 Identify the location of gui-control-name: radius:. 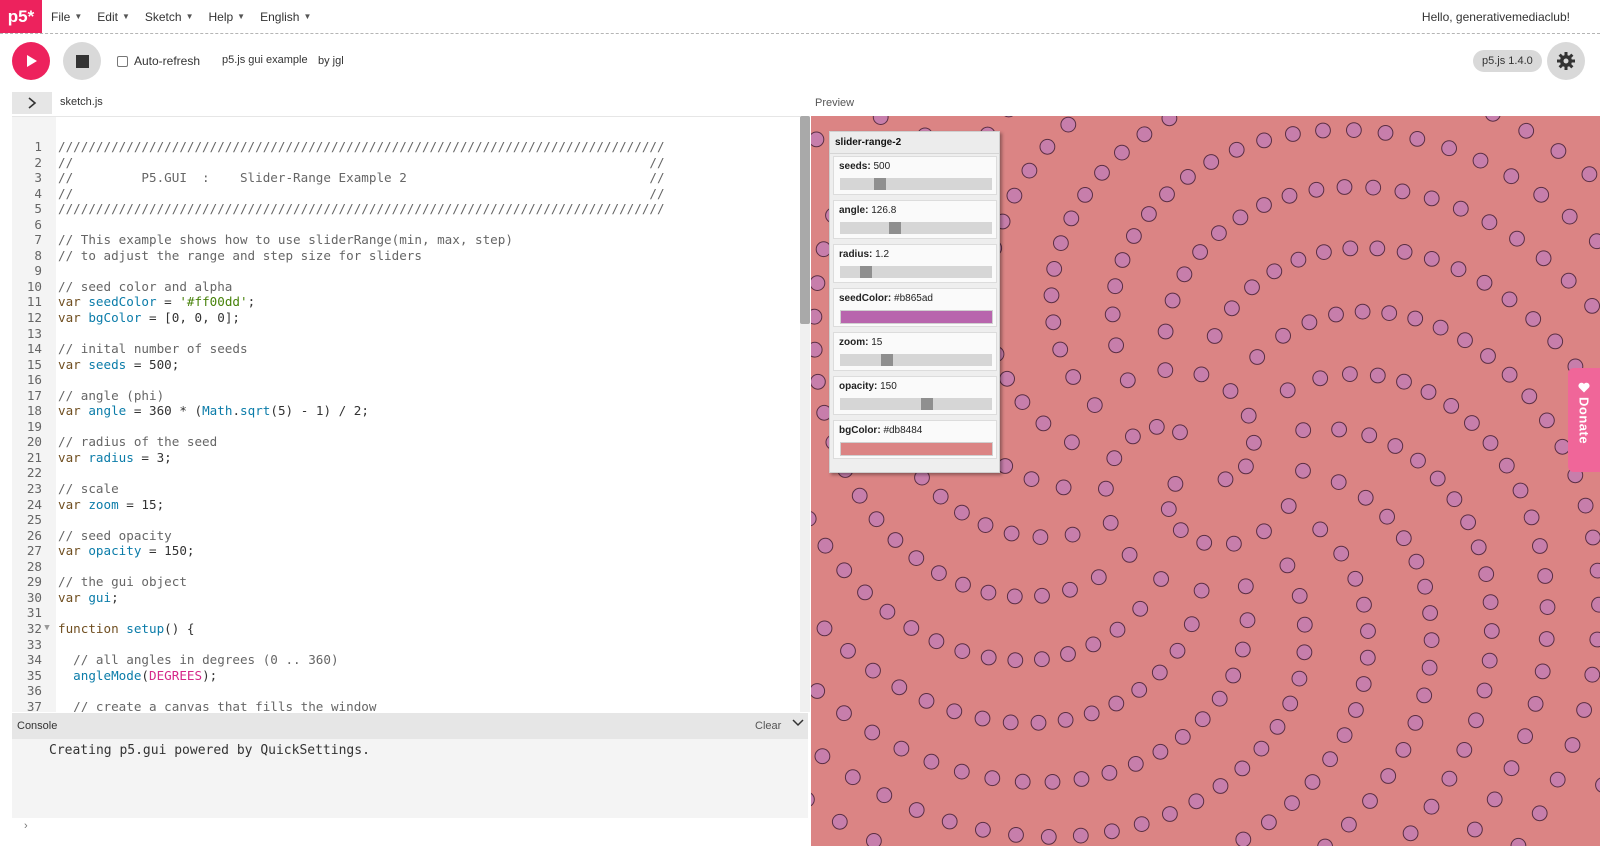
(856, 254).